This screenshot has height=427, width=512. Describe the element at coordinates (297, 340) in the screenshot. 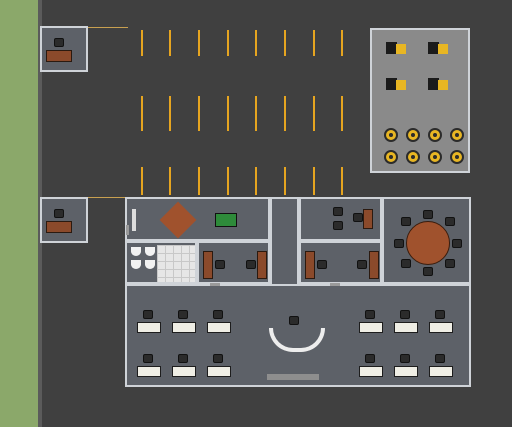

I see `reception-desk-icon` at that location.